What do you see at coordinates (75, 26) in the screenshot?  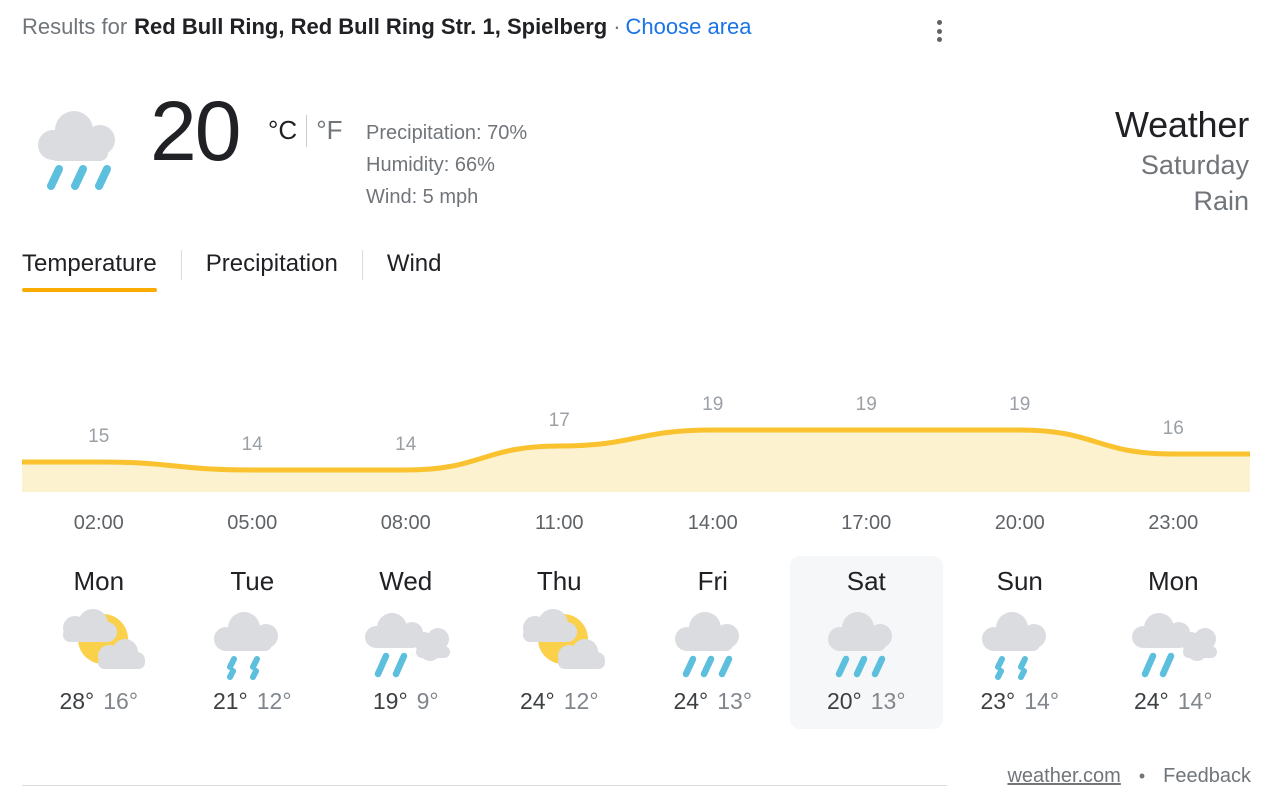 I see `results-prefix-label: Results for` at bounding box center [75, 26].